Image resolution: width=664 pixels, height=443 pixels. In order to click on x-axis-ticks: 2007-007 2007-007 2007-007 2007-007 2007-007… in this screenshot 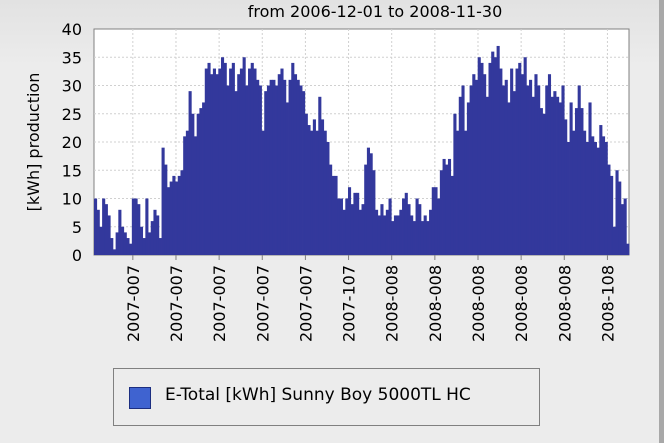, I will do `click(370, 298)`.